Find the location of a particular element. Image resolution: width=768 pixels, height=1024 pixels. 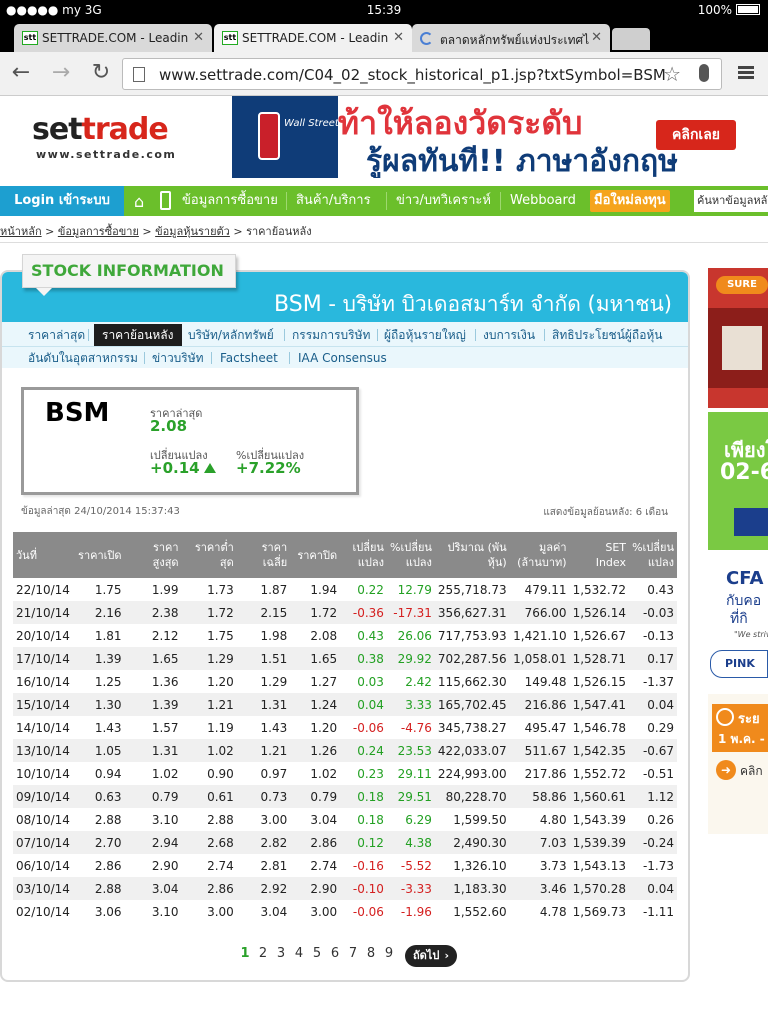

next-page-button: ถัดไป › is located at coordinates (431, 956).